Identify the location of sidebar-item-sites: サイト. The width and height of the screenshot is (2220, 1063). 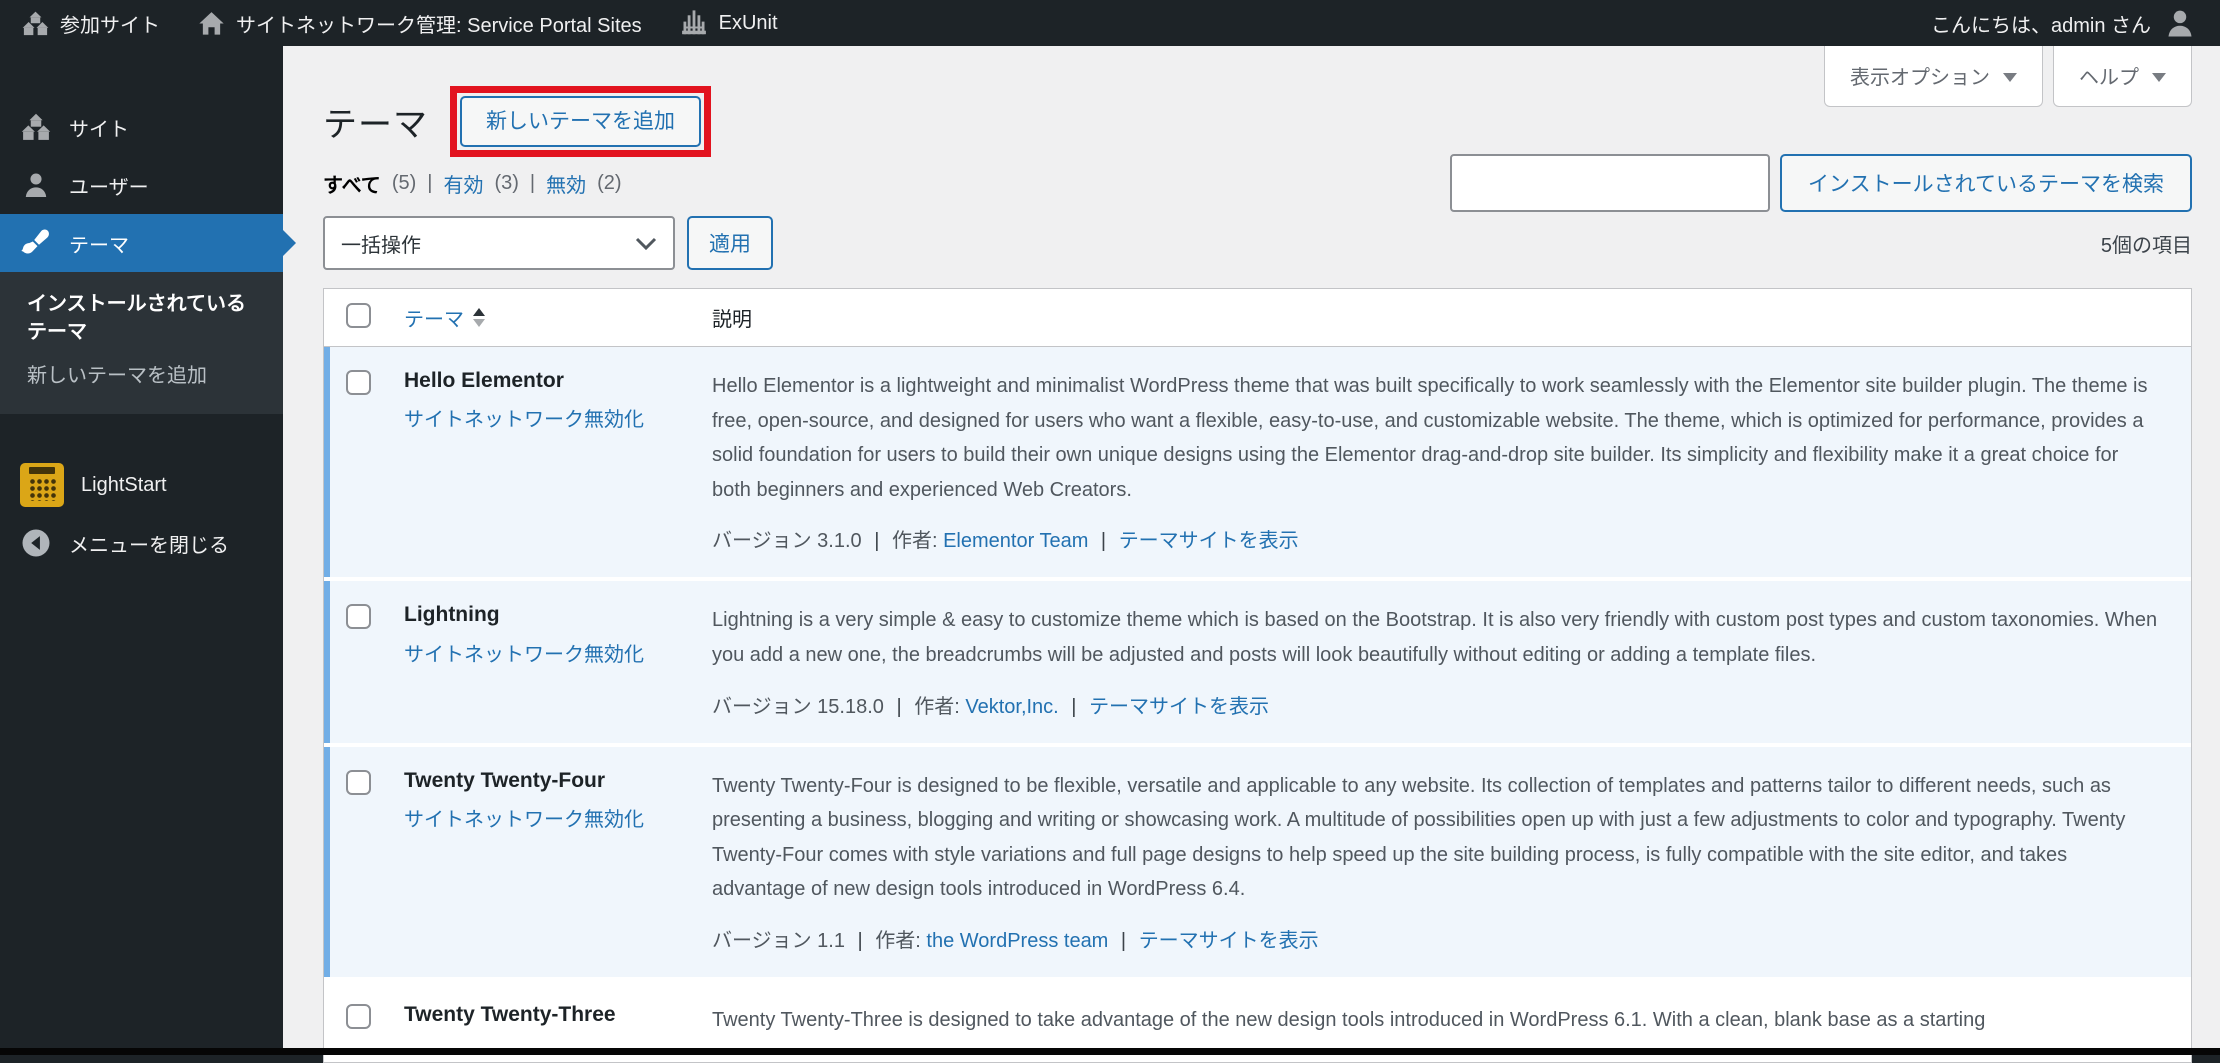
(141, 127).